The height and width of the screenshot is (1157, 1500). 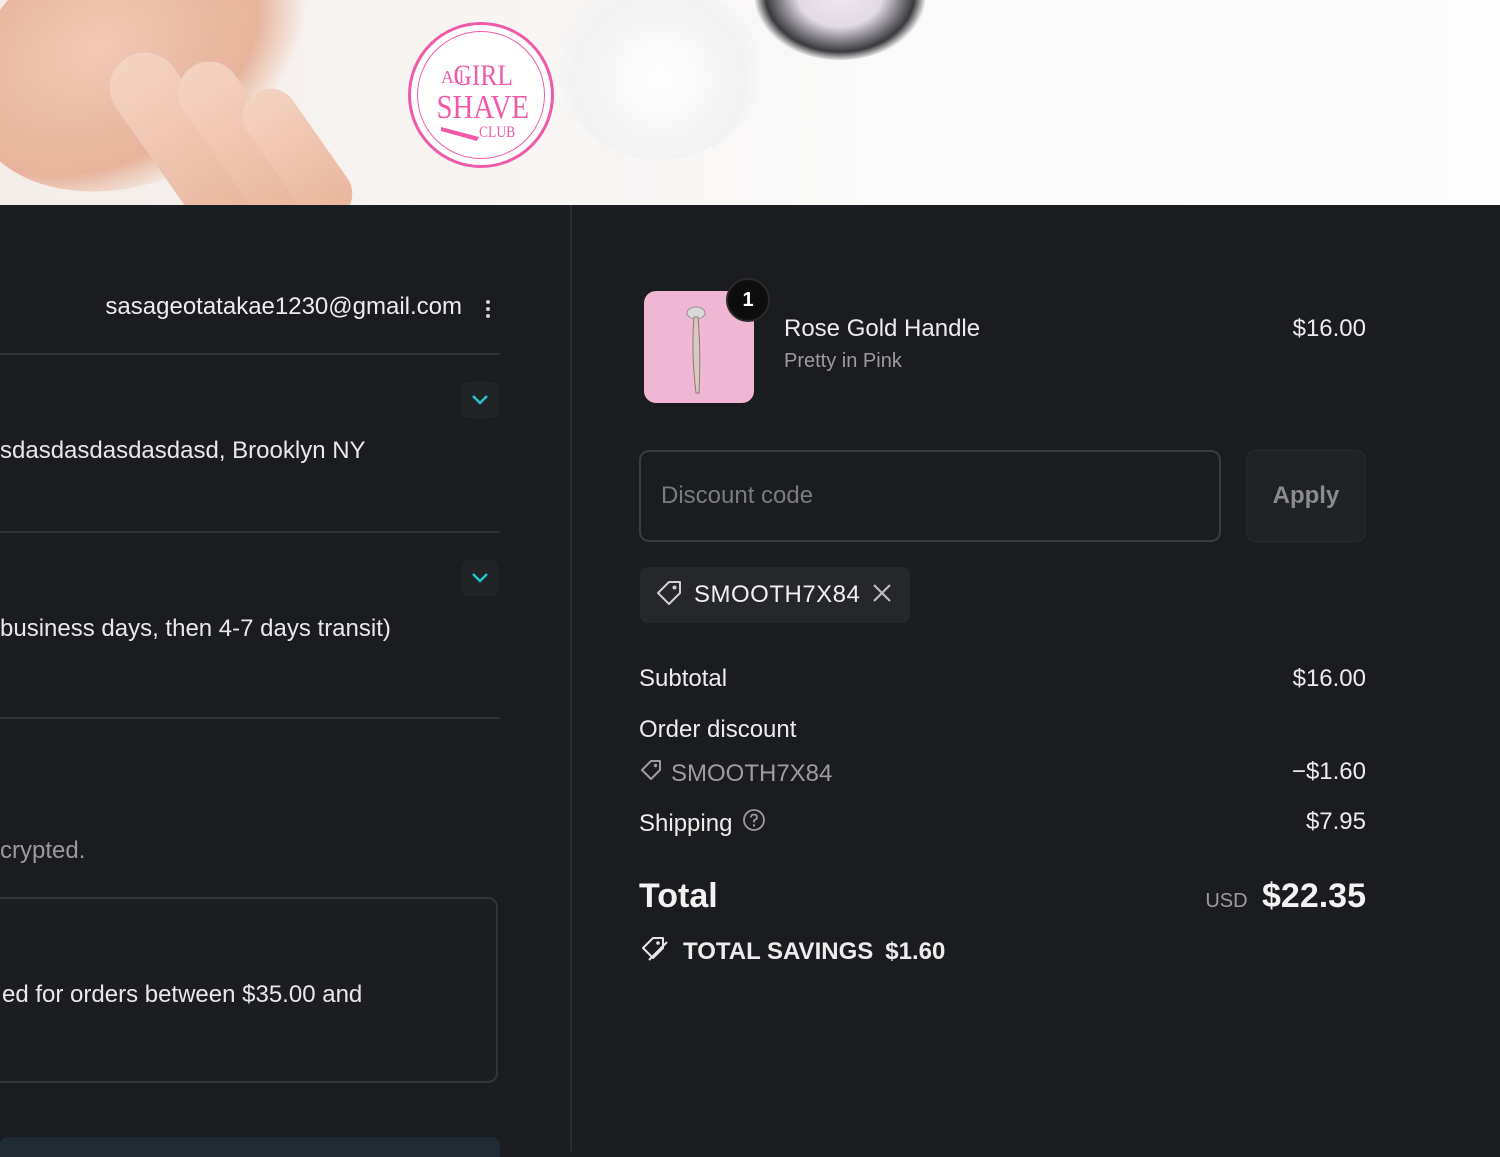 What do you see at coordinates (183, 450) in the screenshot?
I see `ship-to-value: sdasdasdasdasdasd, Brooklyn NY` at bounding box center [183, 450].